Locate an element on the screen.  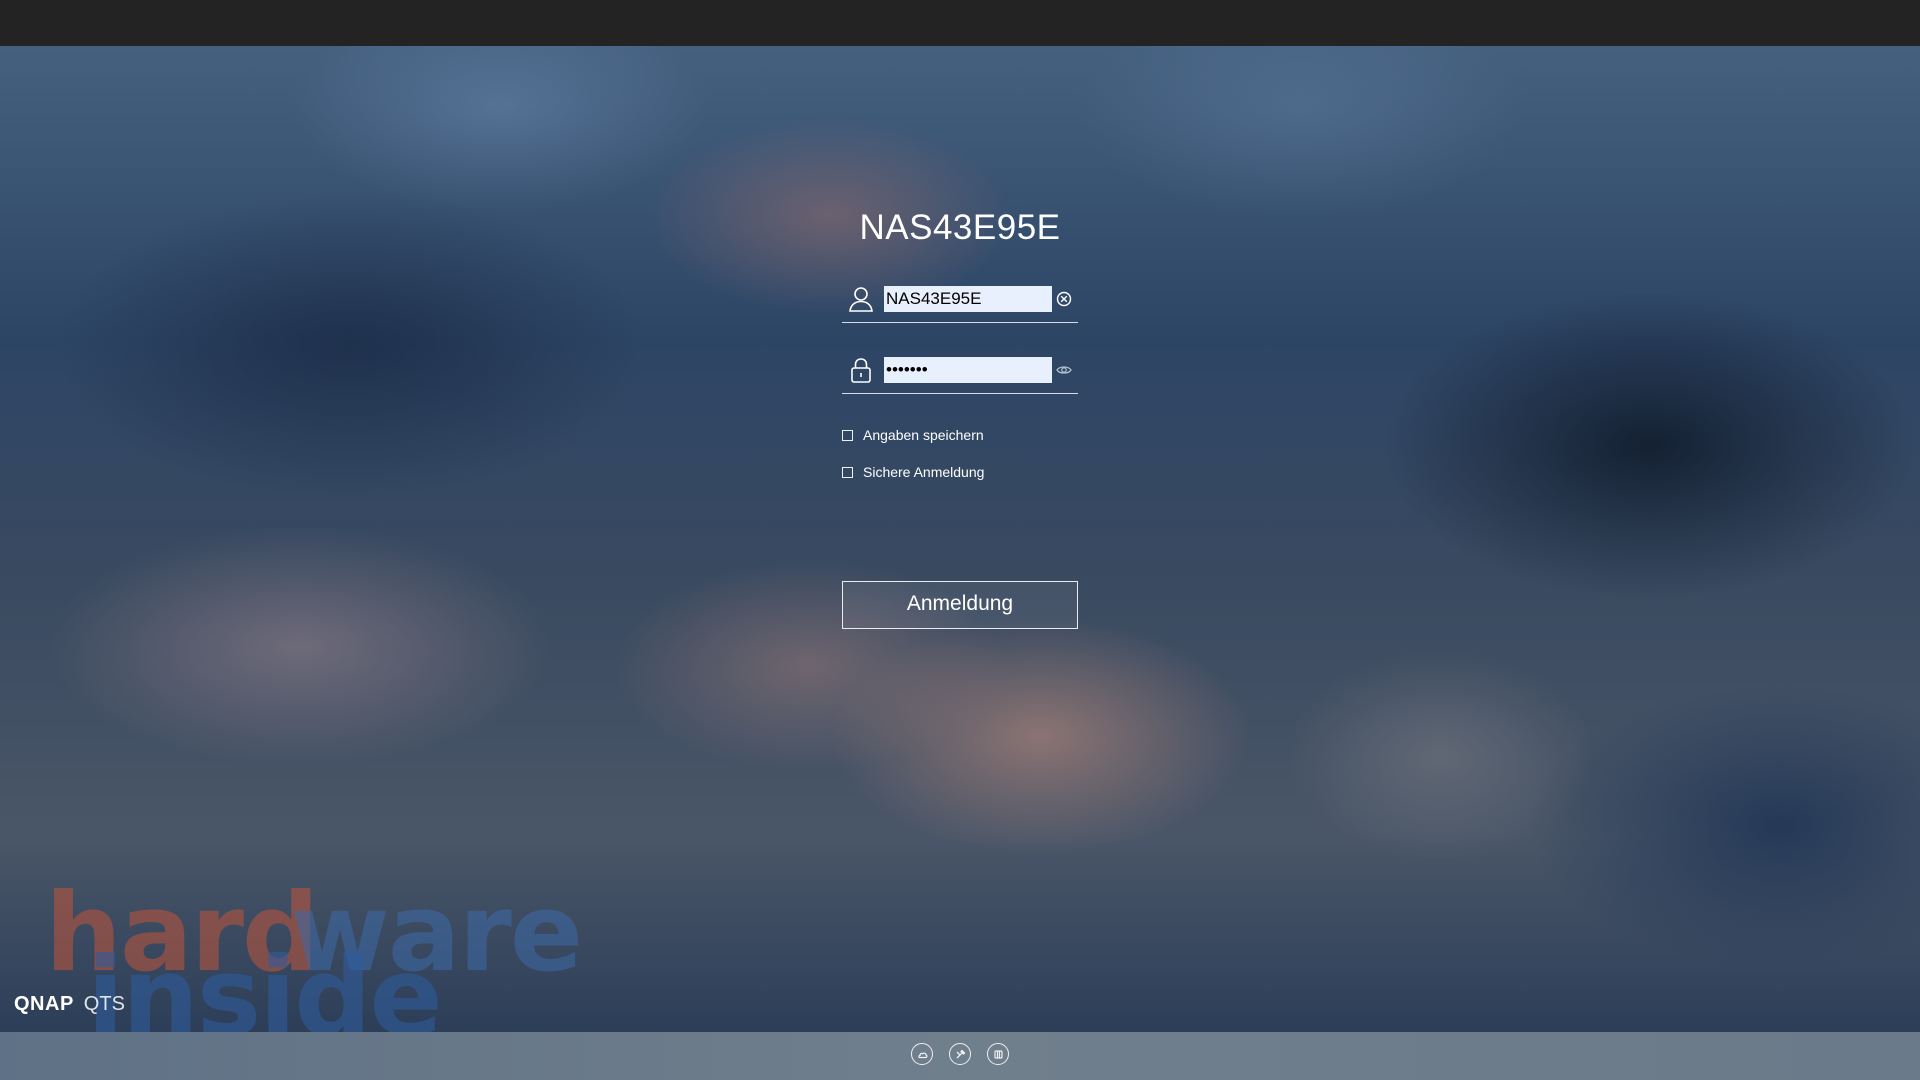
brand-vendor: QNAP is located at coordinates (44, 1004).